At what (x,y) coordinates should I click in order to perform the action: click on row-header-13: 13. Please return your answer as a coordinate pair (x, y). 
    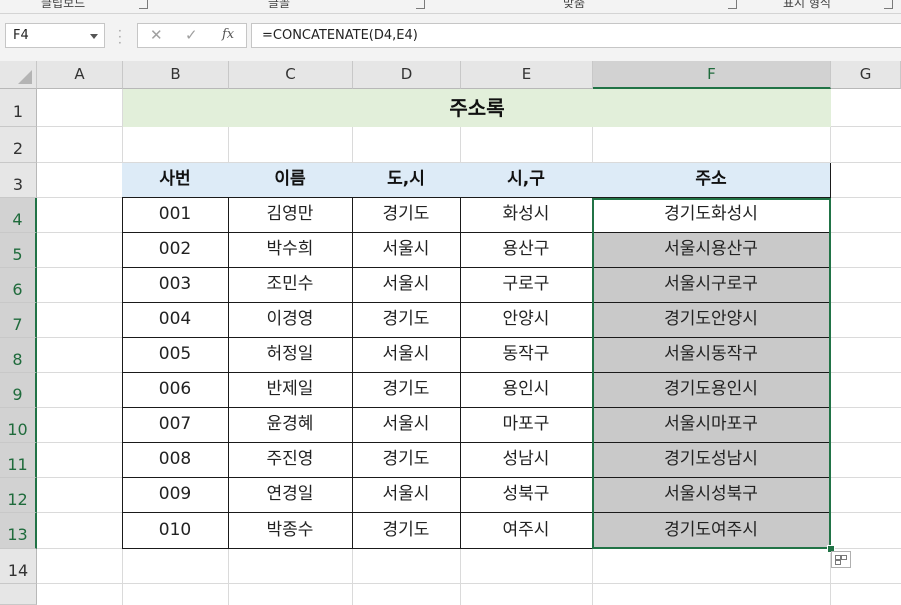
    Looking at the image, I should click on (18, 531).